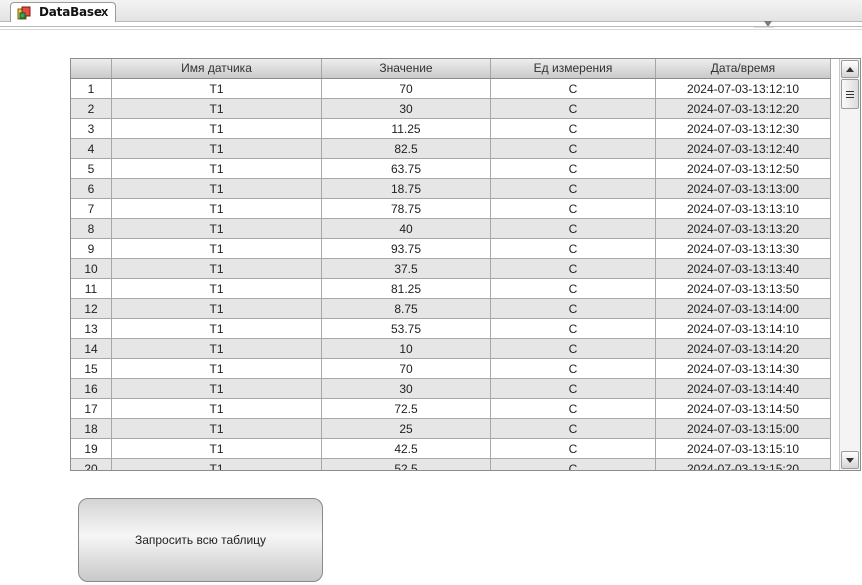  I want to click on table-row: 15 T1 70 C 2024-07-03-13:14:30, so click(451, 369).